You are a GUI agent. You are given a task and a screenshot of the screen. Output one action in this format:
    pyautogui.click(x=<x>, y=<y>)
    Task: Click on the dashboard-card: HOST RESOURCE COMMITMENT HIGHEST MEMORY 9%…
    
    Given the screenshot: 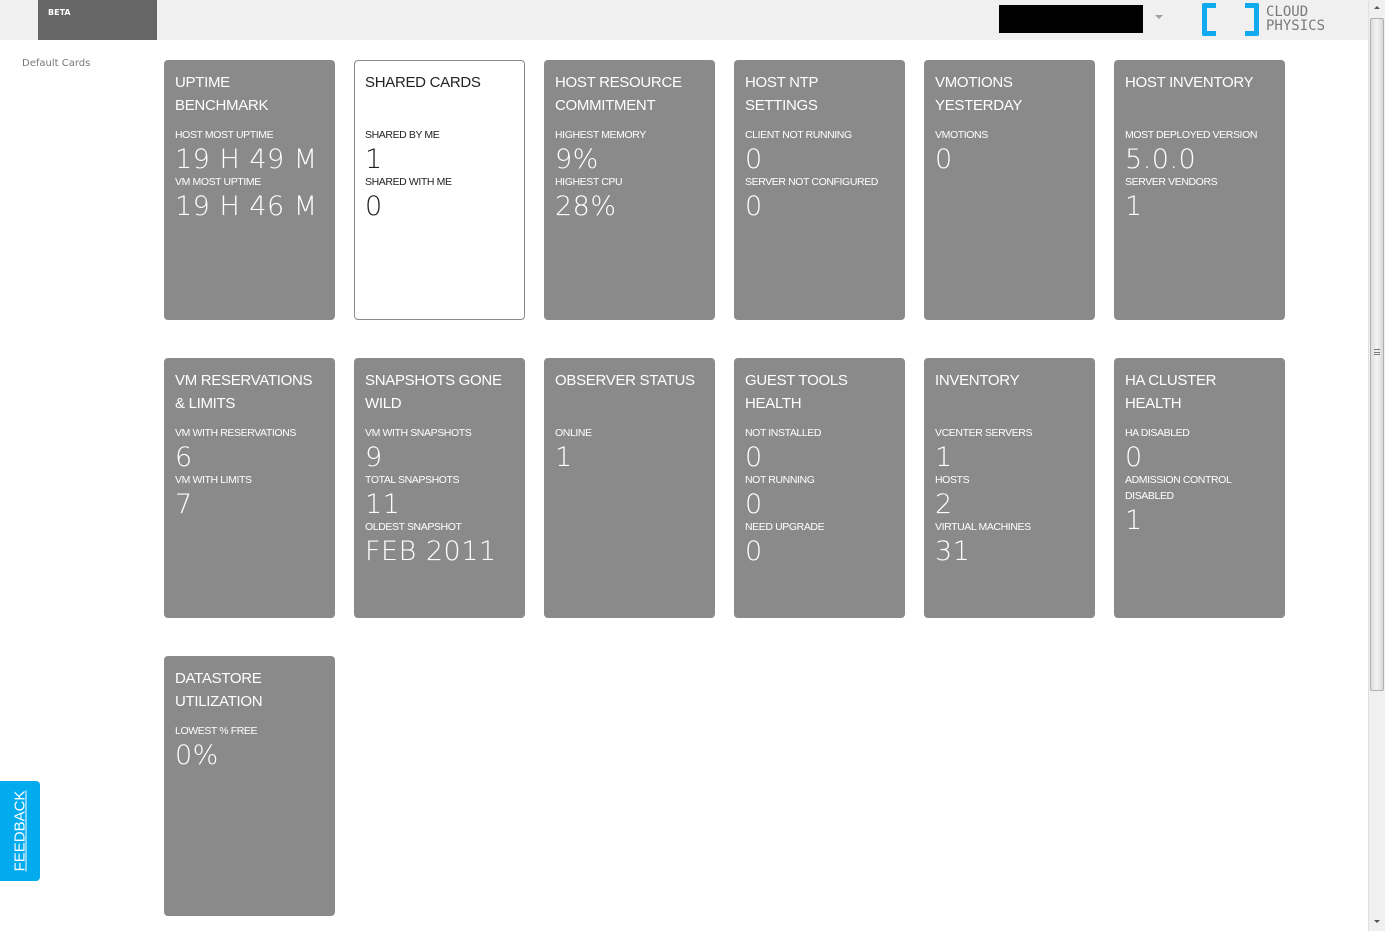 What is the action you would take?
    pyautogui.click(x=629, y=190)
    